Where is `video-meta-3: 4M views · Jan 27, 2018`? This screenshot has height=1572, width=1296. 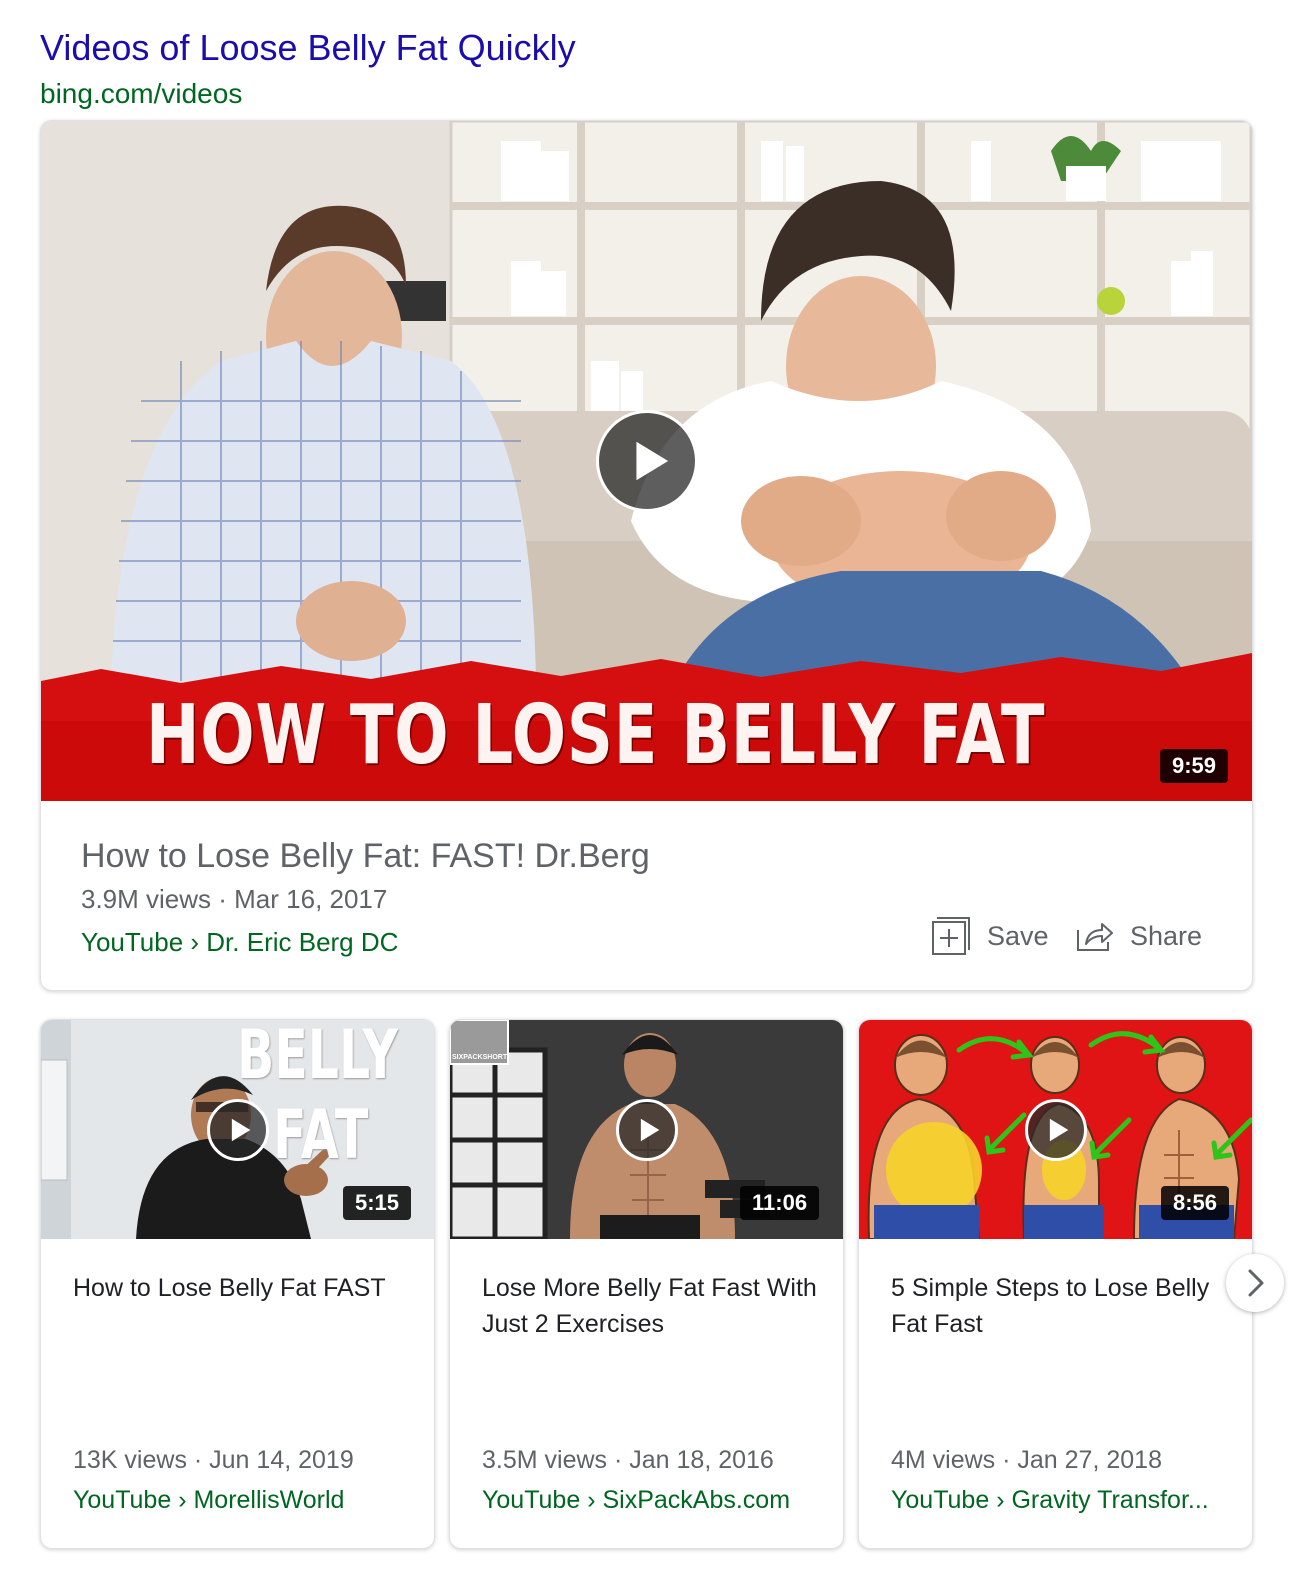
video-meta-3: 4M views · Jan 27, 2018 is located at coordinates (1026, 1460).